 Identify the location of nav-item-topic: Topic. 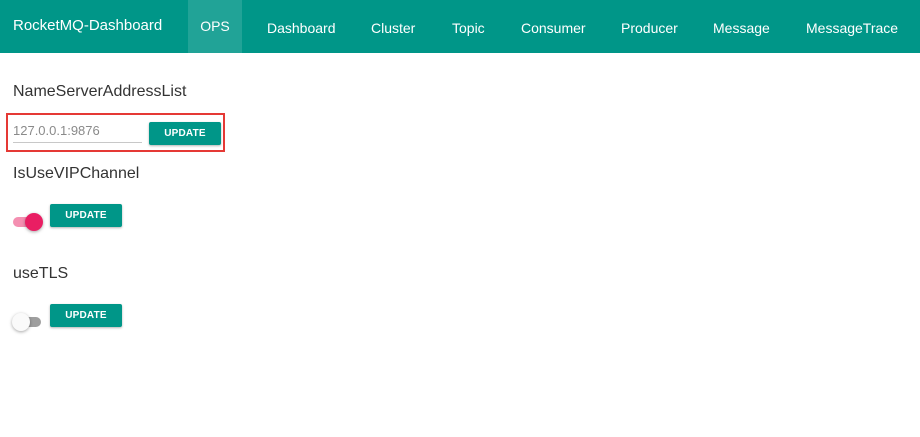
(468, 26).